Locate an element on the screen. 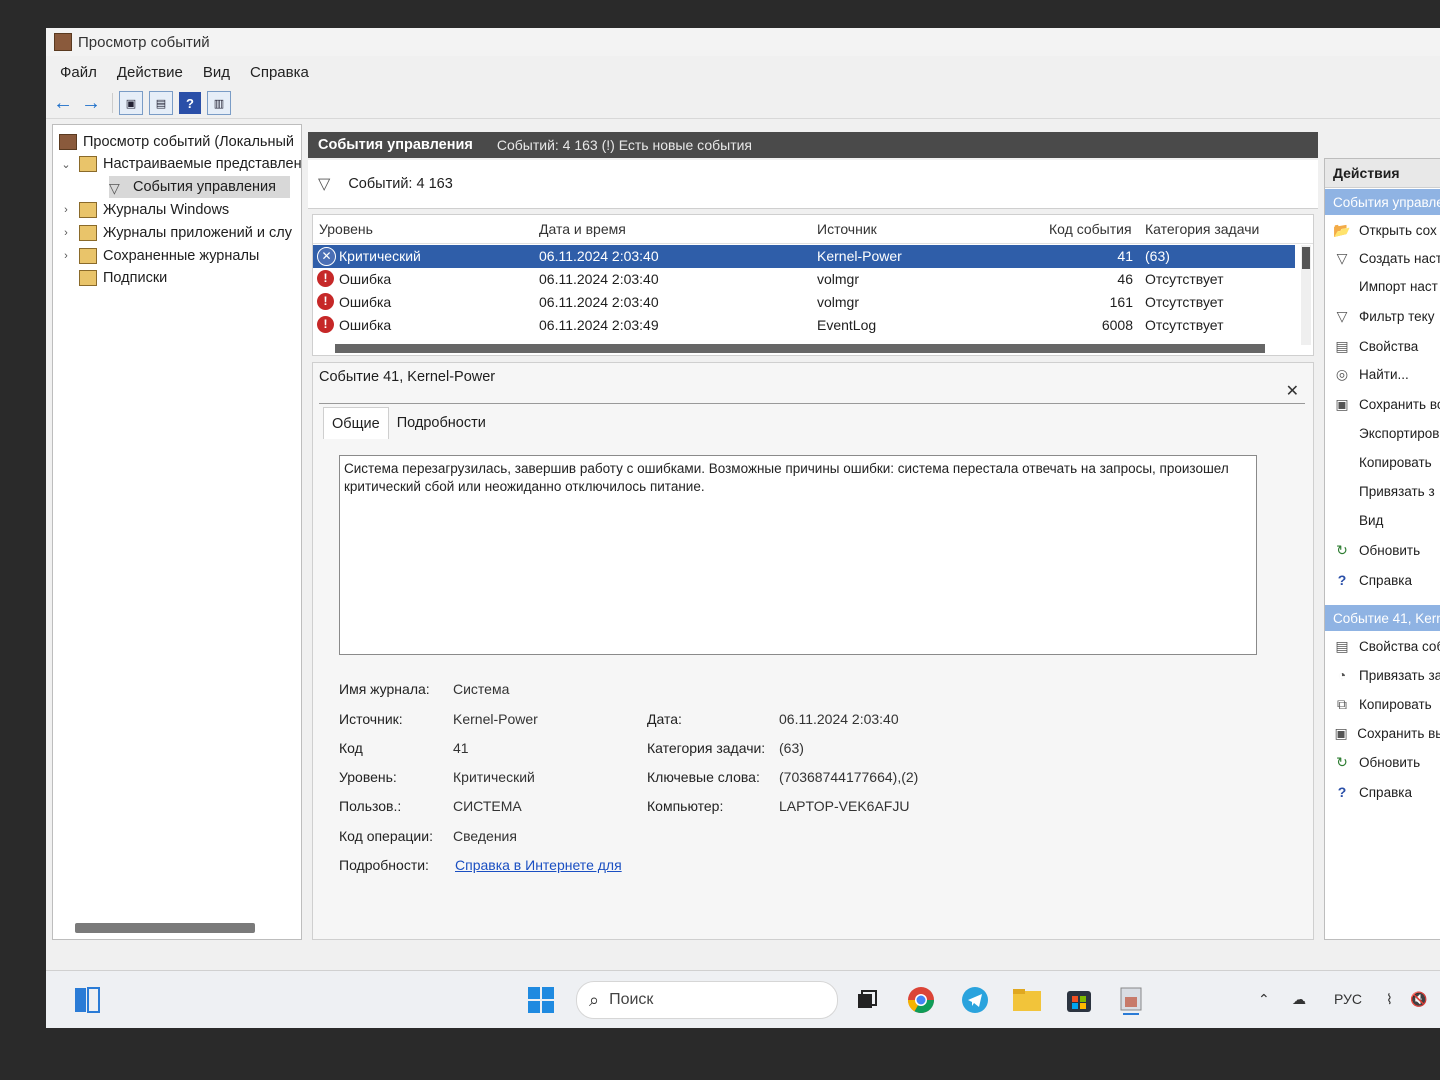 This screenshot has width=1440, height=1080. task-icon: ◔ is located at coordinates (1342, 675).